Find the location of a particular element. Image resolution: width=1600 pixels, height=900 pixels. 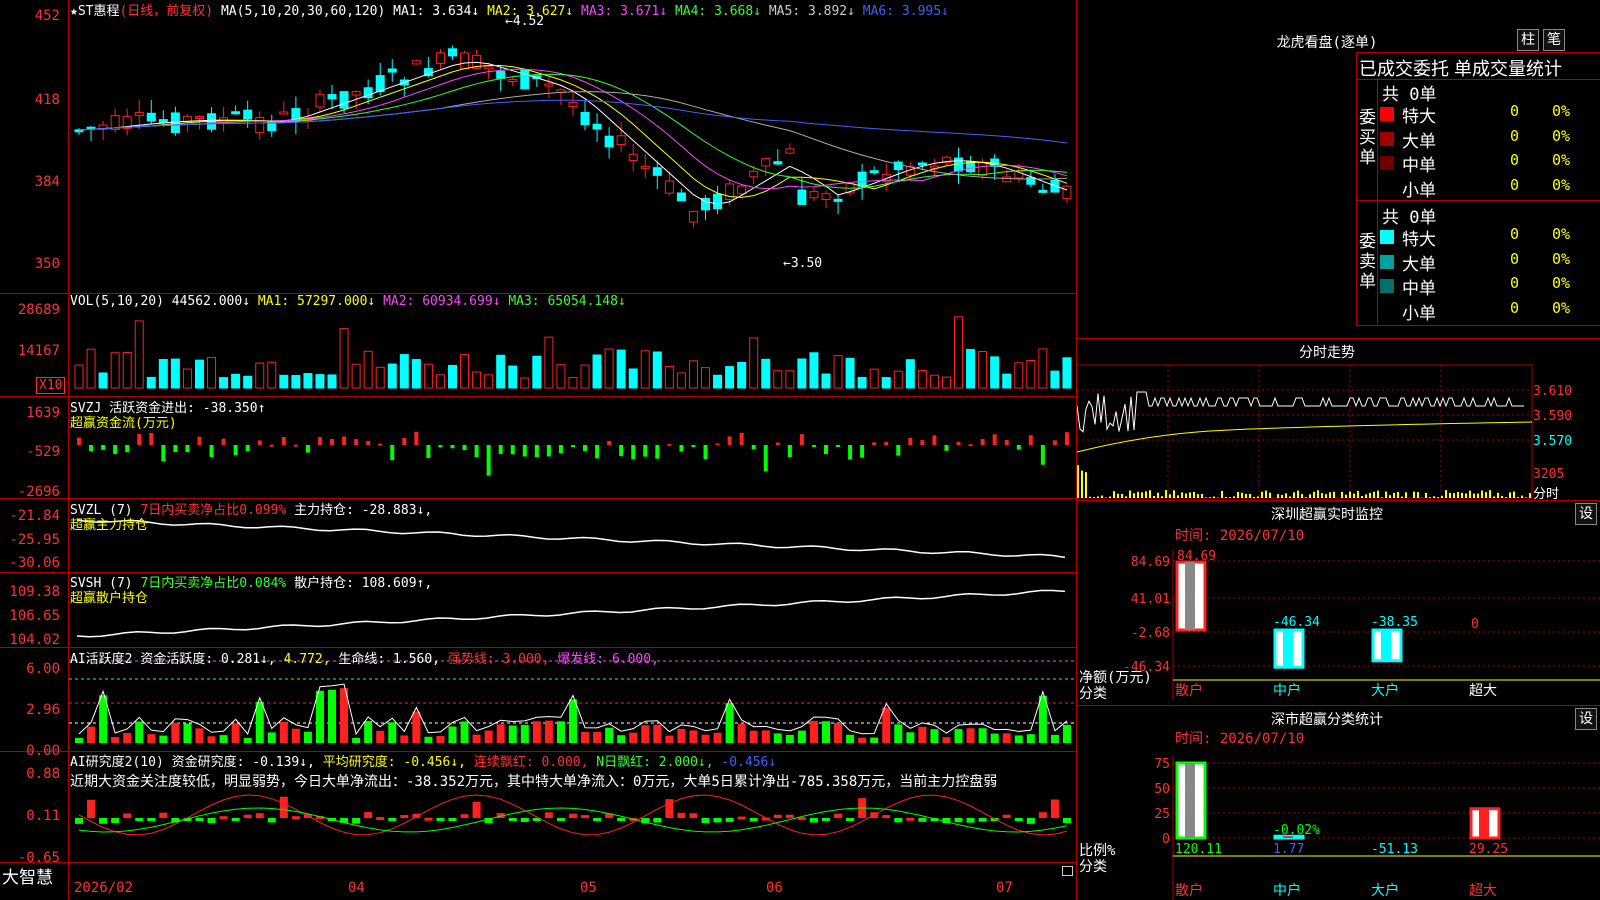

low-price-label: ←3.50 is located at coordinates (803, 263).